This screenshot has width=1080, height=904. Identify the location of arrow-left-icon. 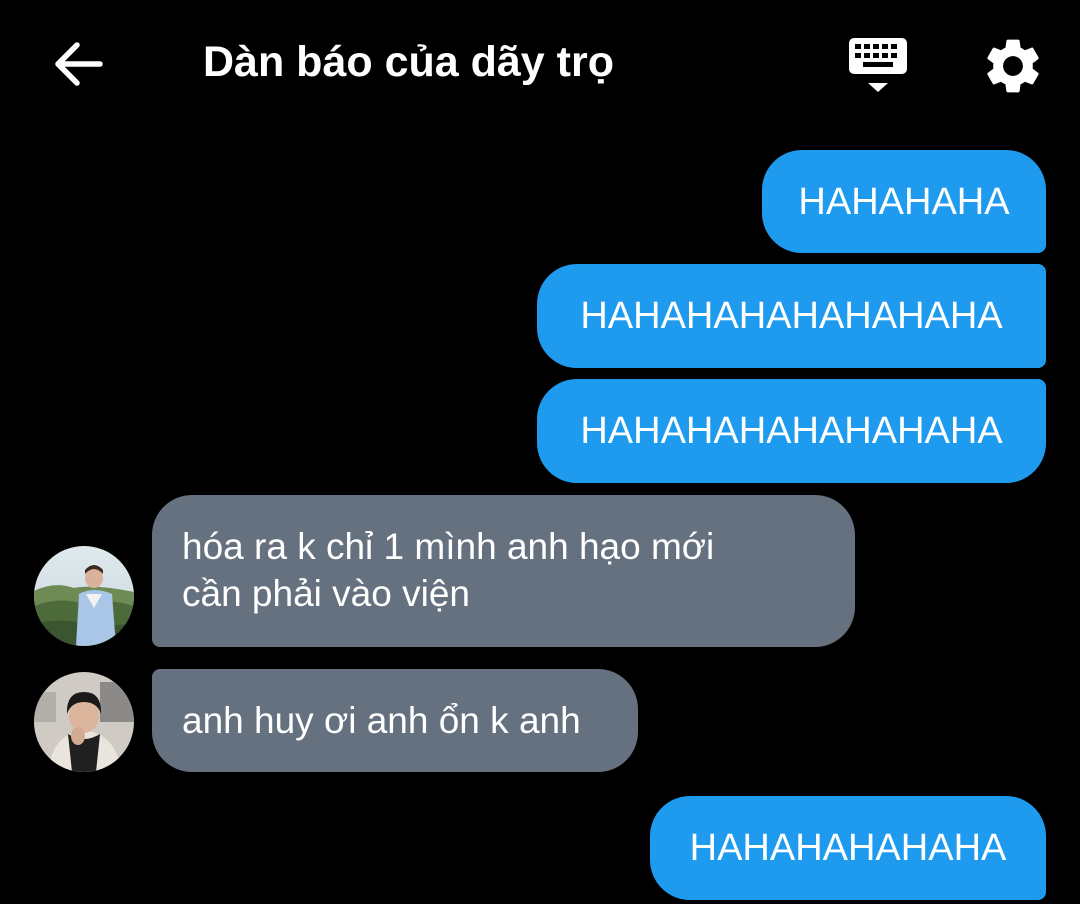
(79, 64).